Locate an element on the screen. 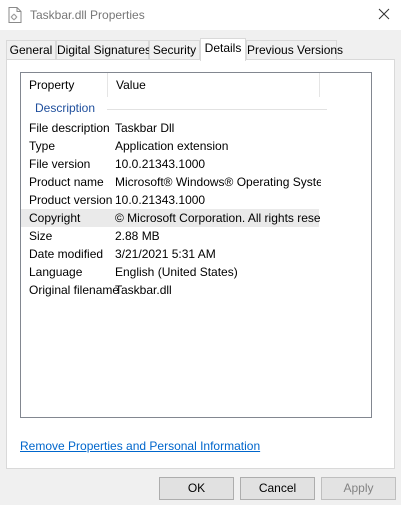 The image size is (401, 505). column-header-filler is located at coordinates (345, 85).